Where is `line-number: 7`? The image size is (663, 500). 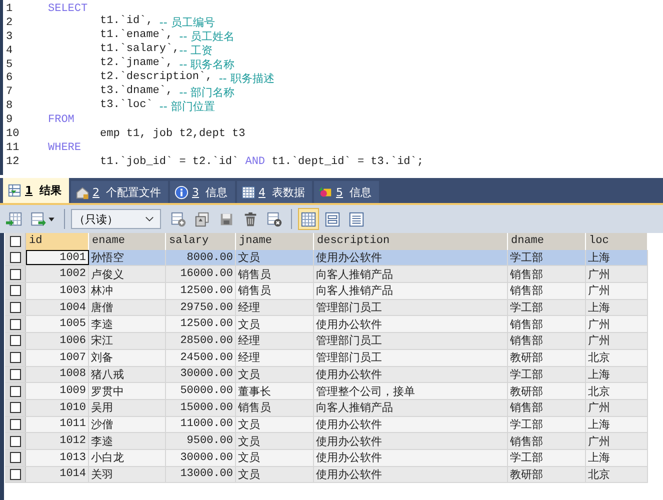
line-number: 7 is located at coordinates (9, 92).